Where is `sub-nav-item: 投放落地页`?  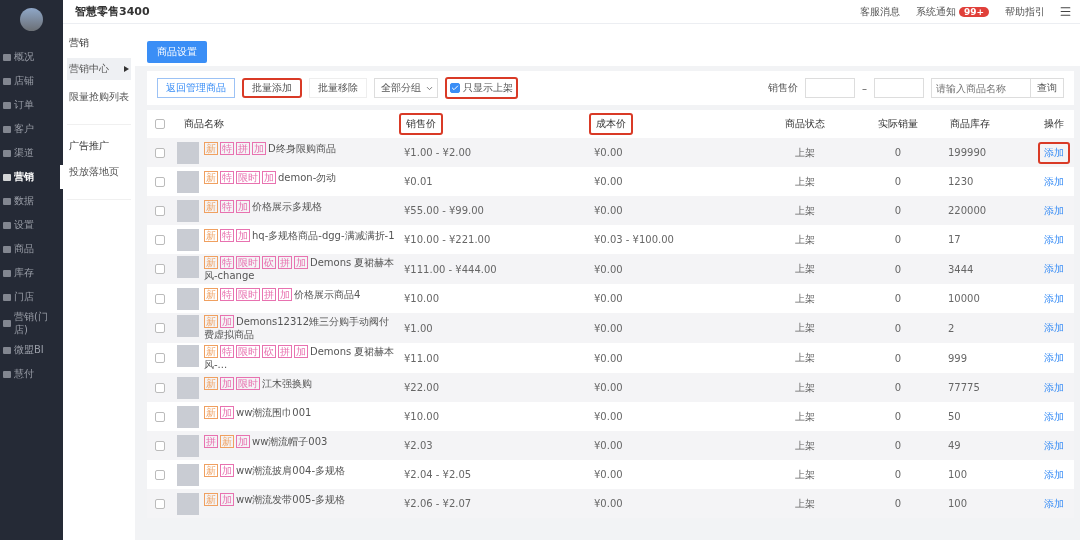 sub-nav-item: 投放落地页 is located at coordinates (99, 172).